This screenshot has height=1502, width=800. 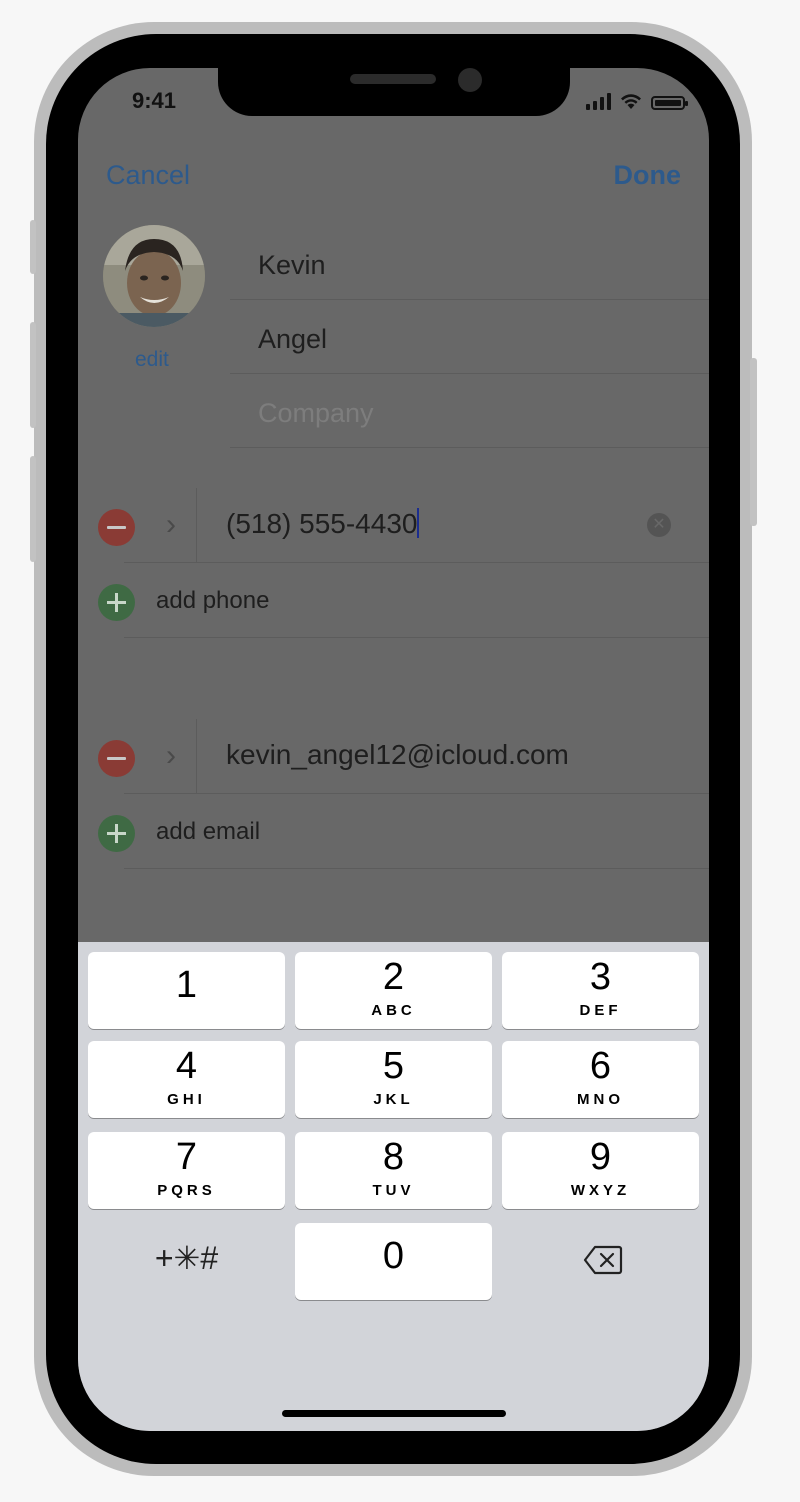 What do you see at coordinates (186, 1066) in the screenshot?
I see `key-digit: 4` at bounding box center [186, 1066].